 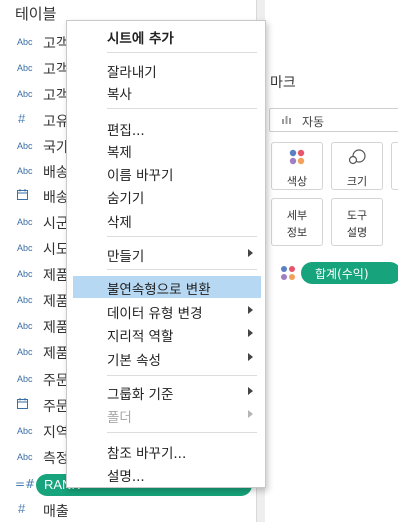 I want to click on tooltip-button: 도구 설명, so click(x=357, y=222).